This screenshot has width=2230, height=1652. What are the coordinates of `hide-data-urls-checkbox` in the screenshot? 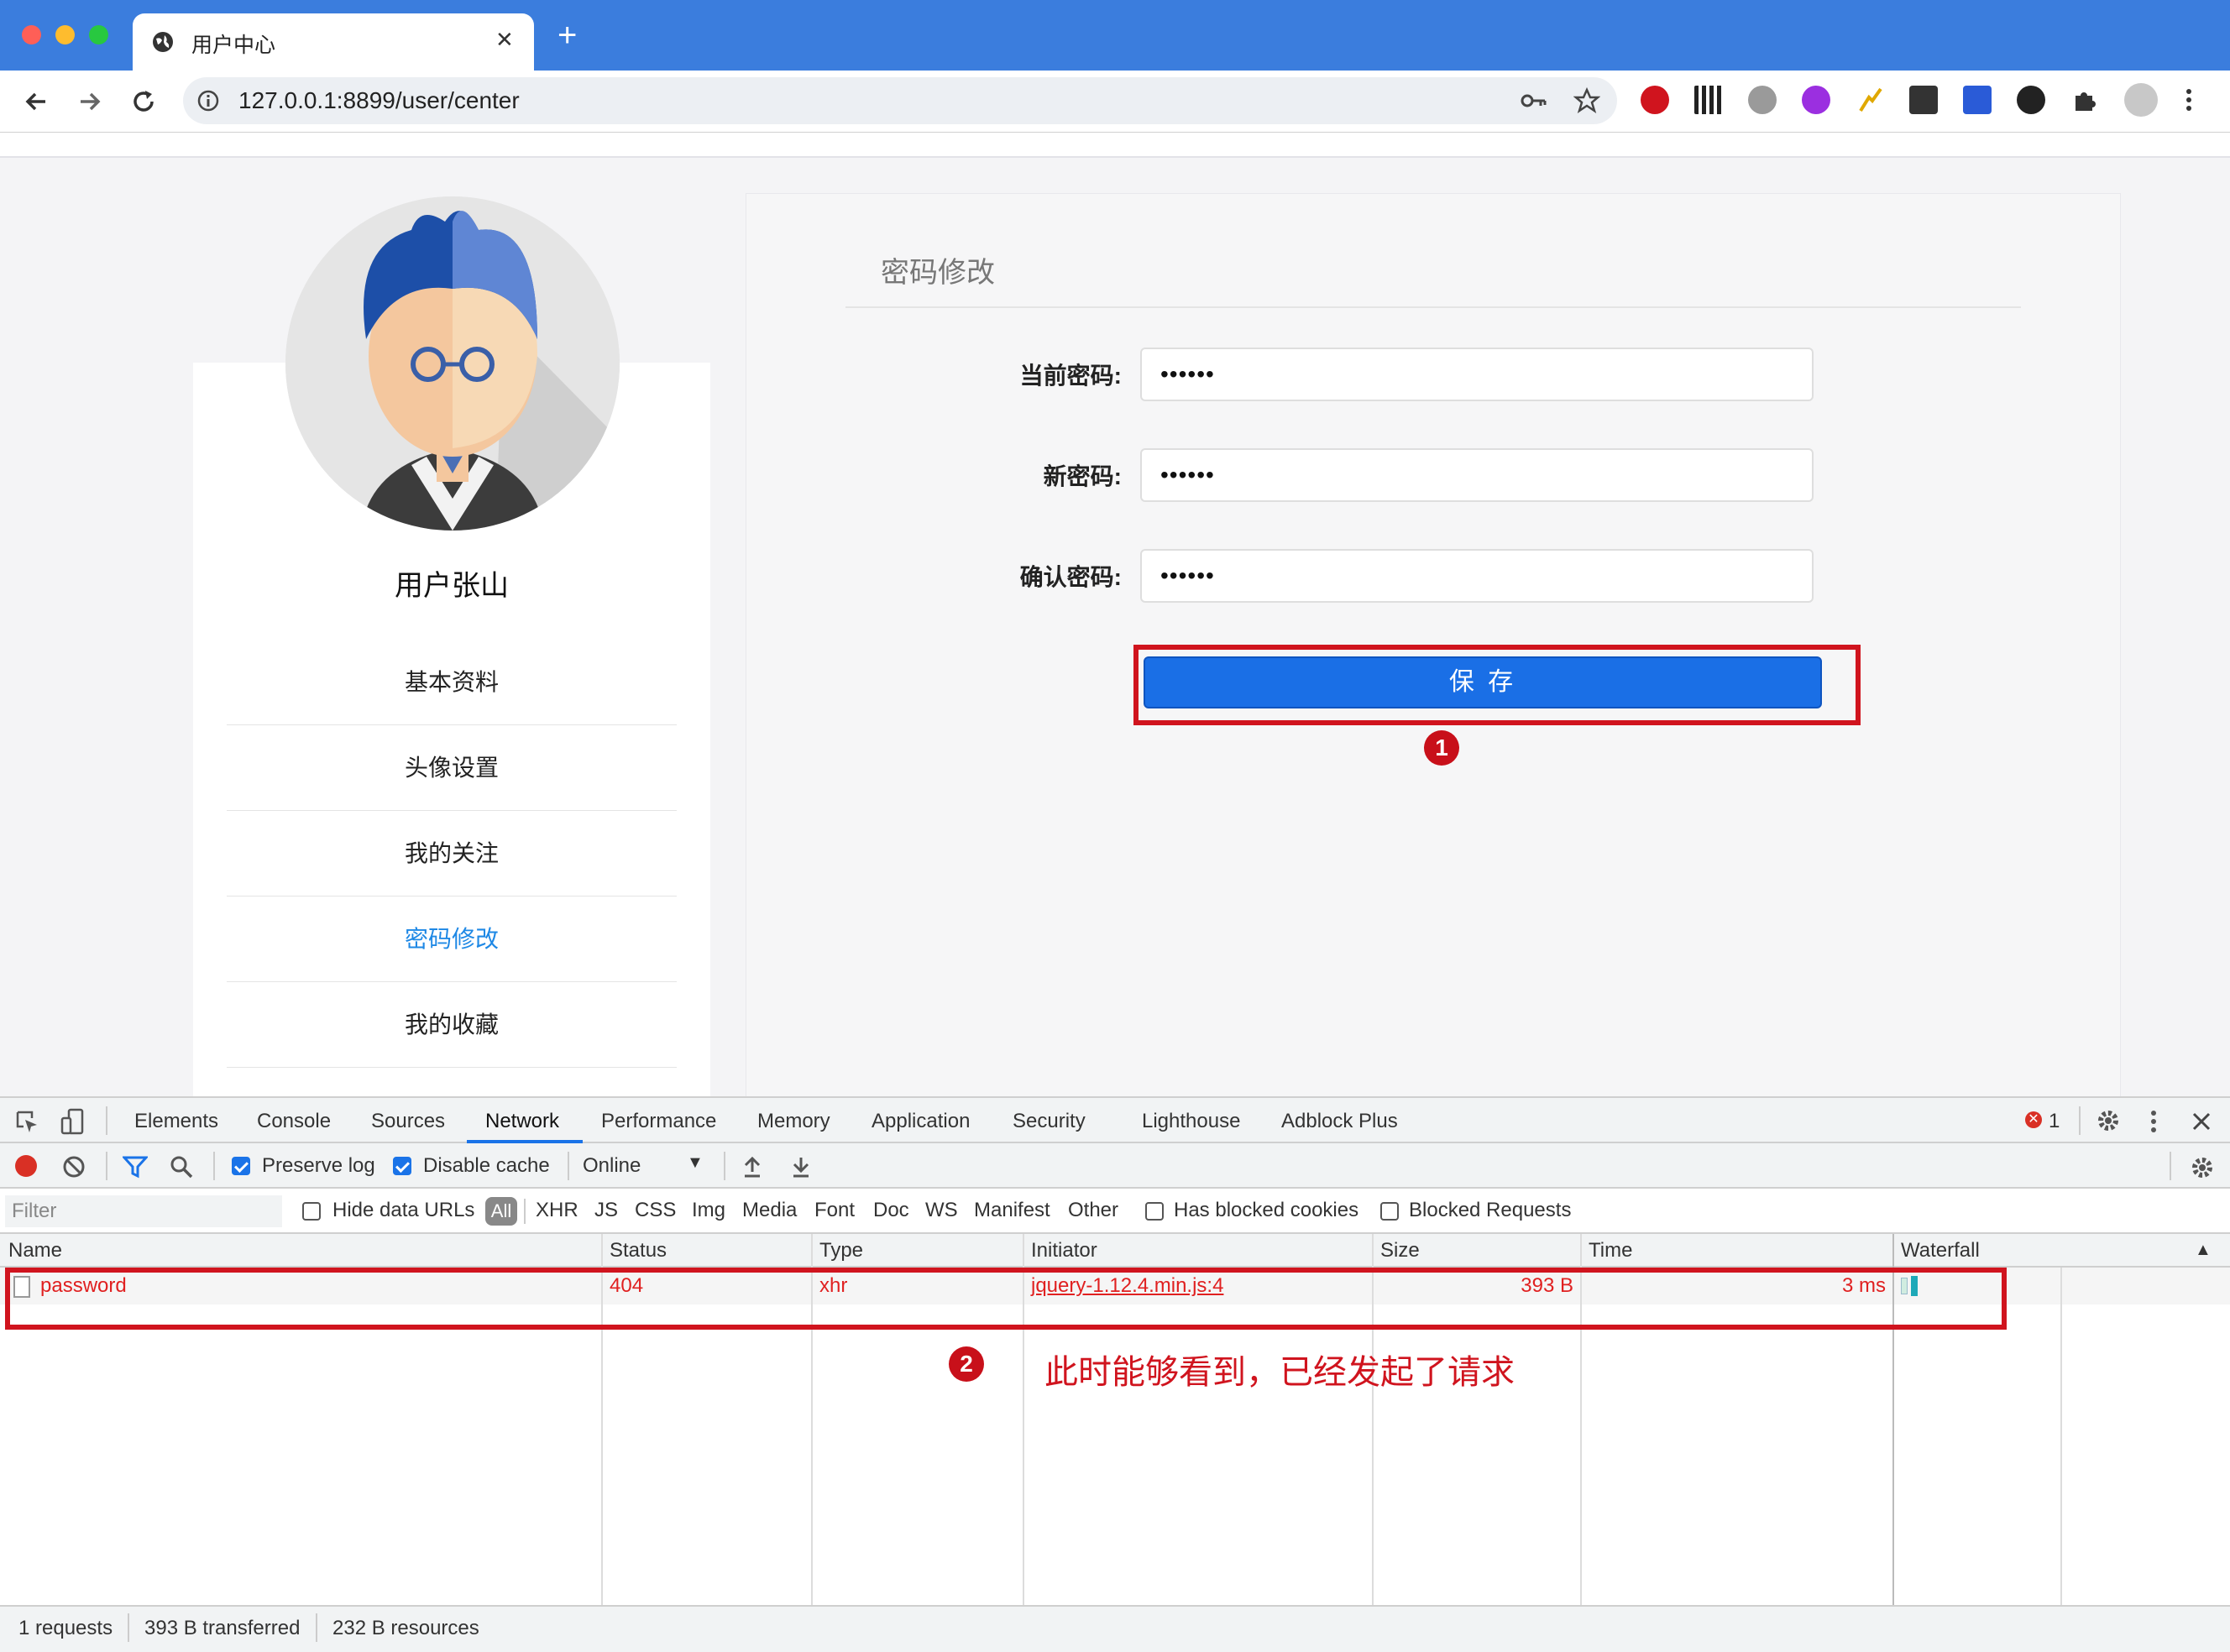 It's located at (311, 1211).